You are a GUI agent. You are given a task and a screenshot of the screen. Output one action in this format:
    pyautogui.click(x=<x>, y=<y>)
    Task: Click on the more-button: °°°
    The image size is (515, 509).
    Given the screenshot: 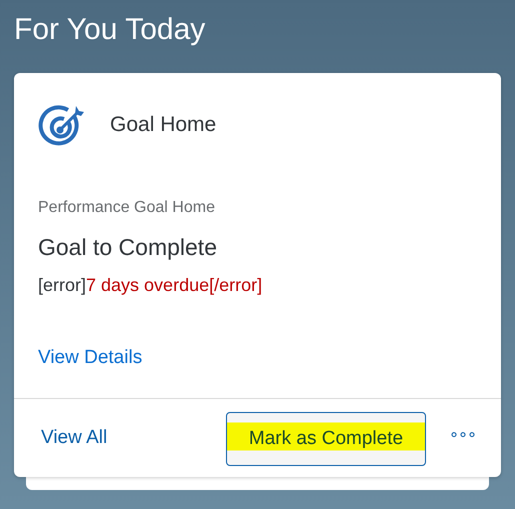 What is the action you would take?
    pyautogui.click(x=463, y=438)
    